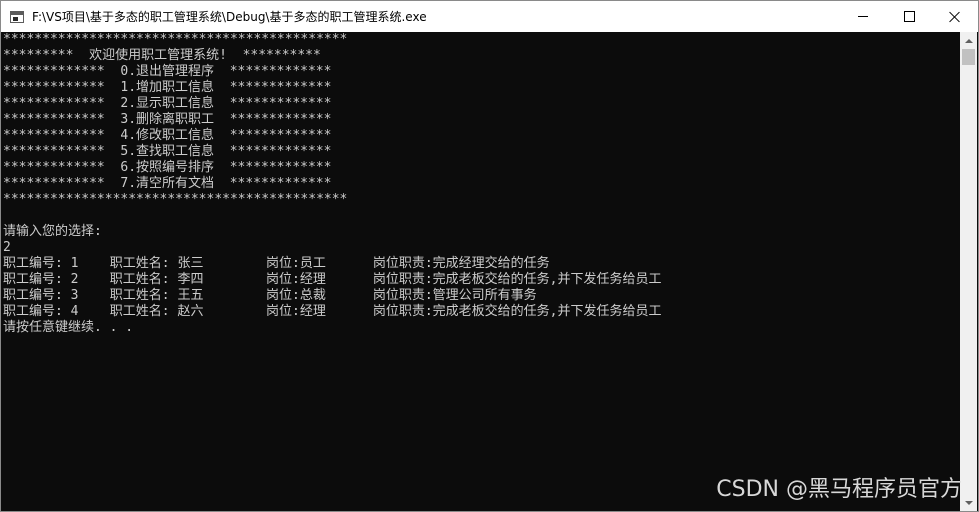 Image resolution: width=979 pixels, height=512 pixels. What do you see at coordinates (167, 183) in the screenshot?
I see `console-line: ************* 7.清空所有文档 *************` at bounding box center [167, 183].